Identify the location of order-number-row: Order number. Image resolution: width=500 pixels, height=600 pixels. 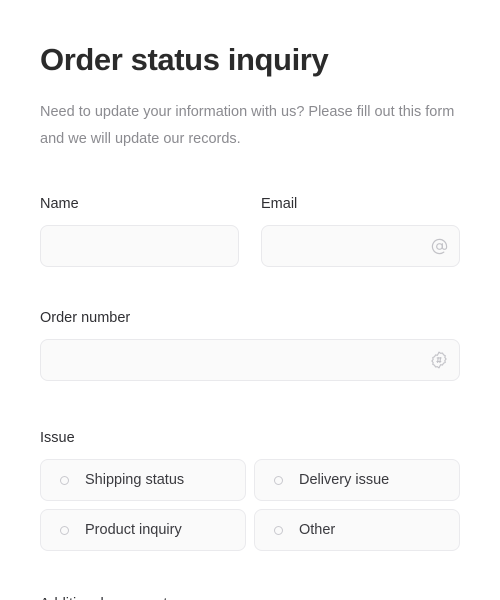
(250, 345).